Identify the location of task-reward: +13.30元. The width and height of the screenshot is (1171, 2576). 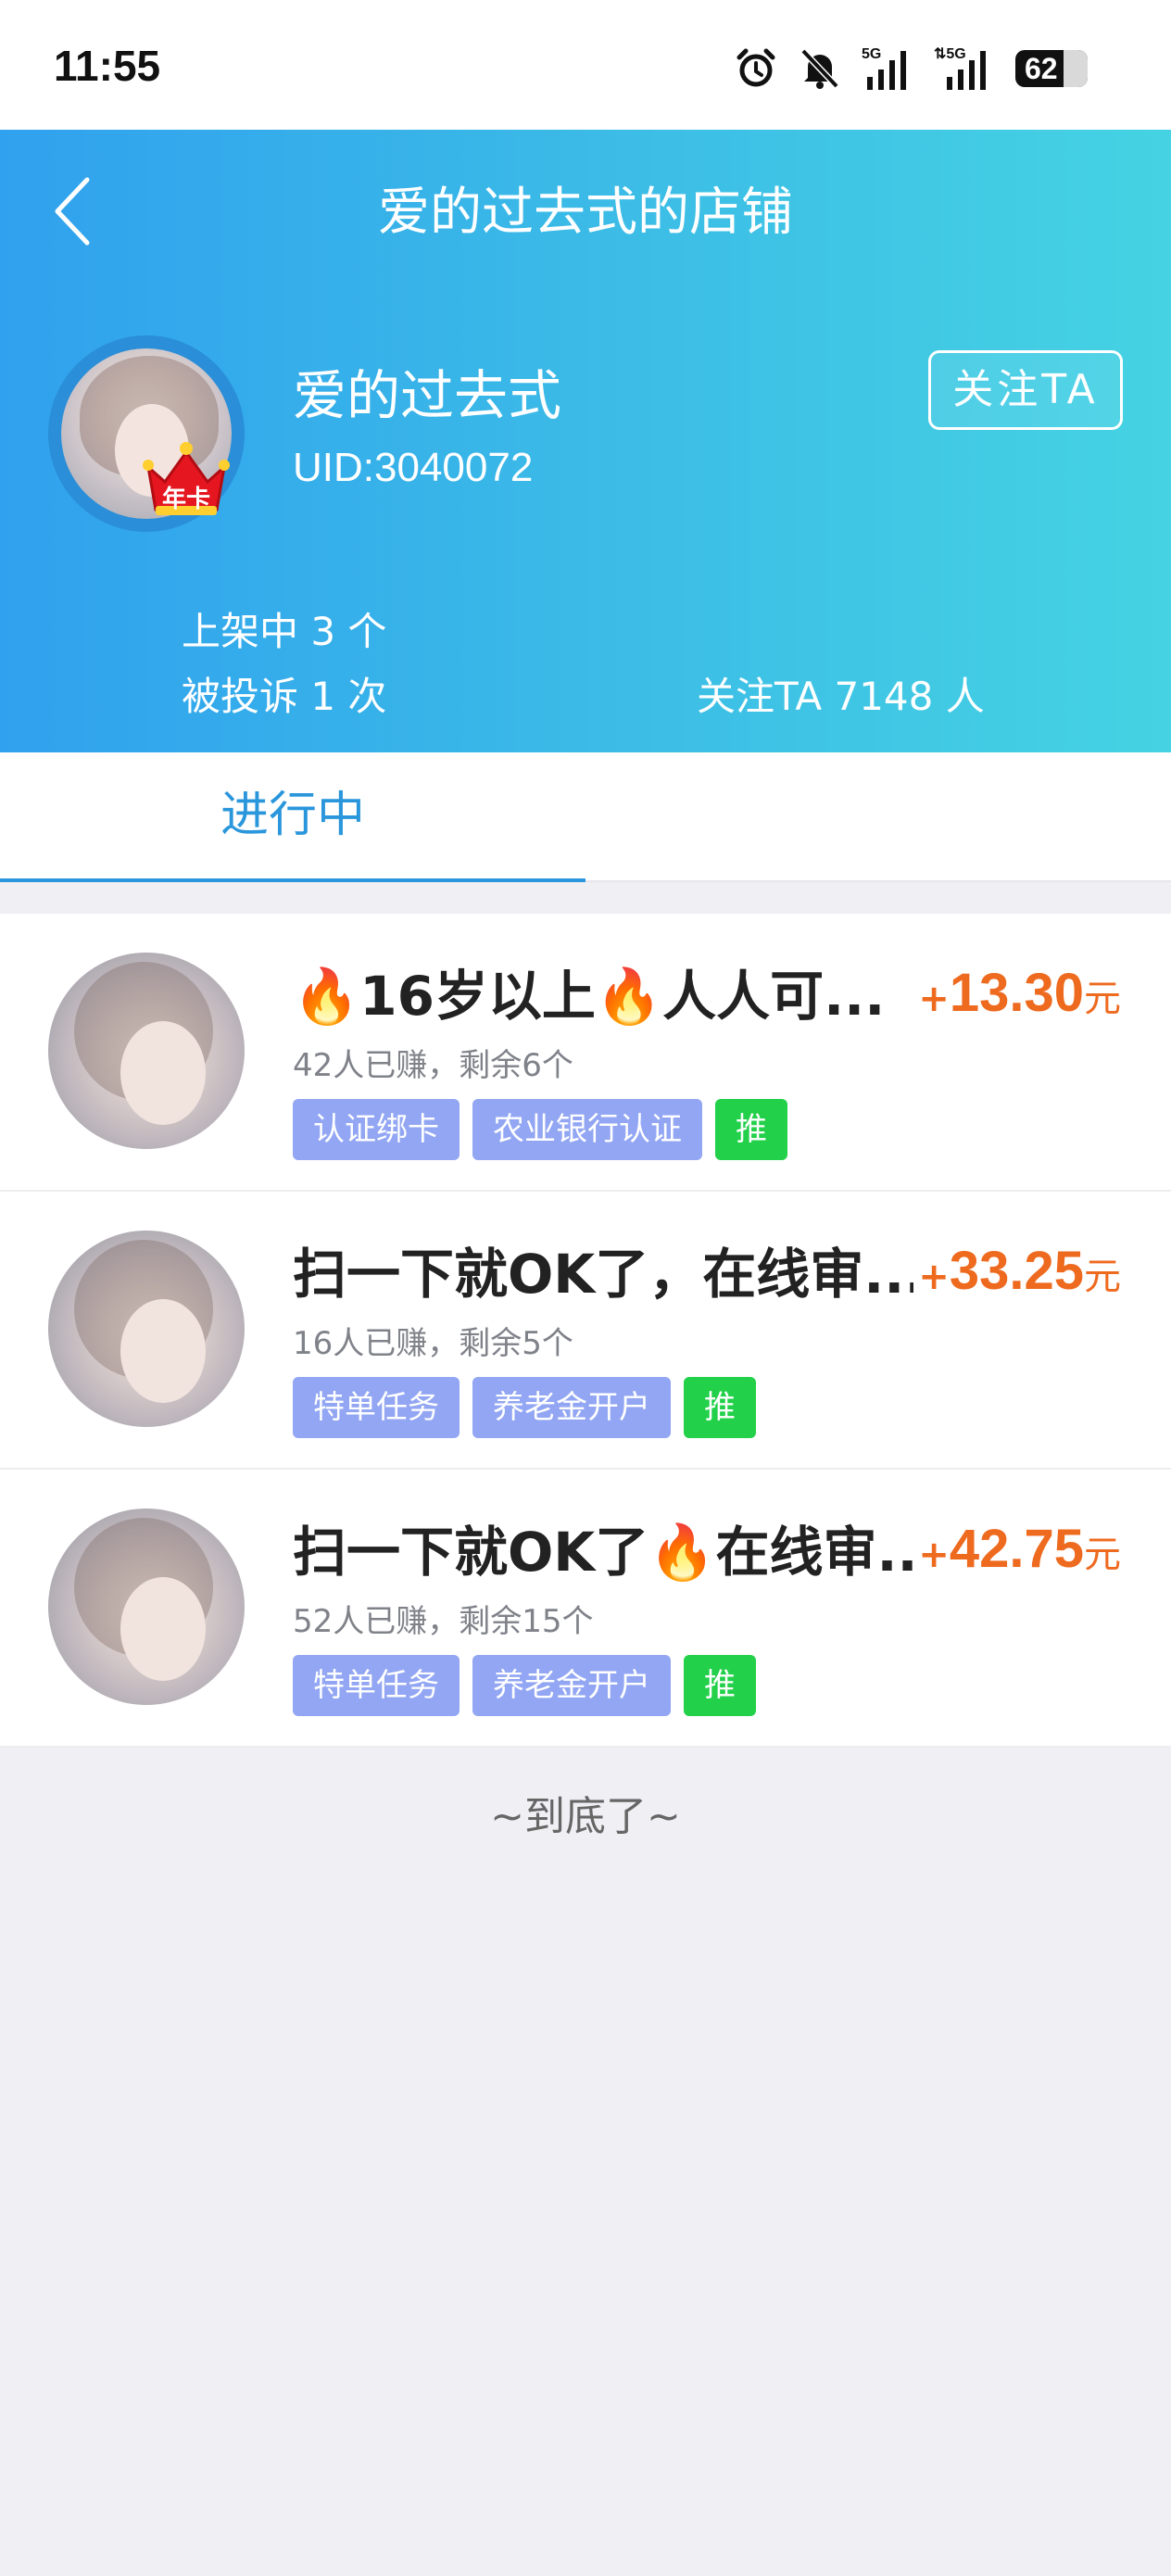
(1019, 993).